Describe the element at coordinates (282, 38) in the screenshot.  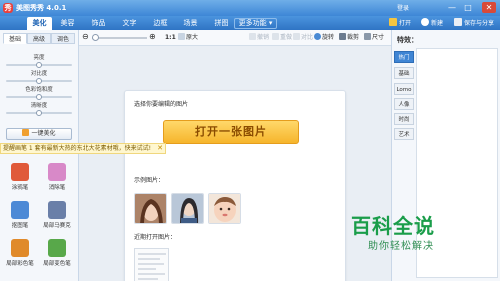
I see `redo-button: 重做` at that location.